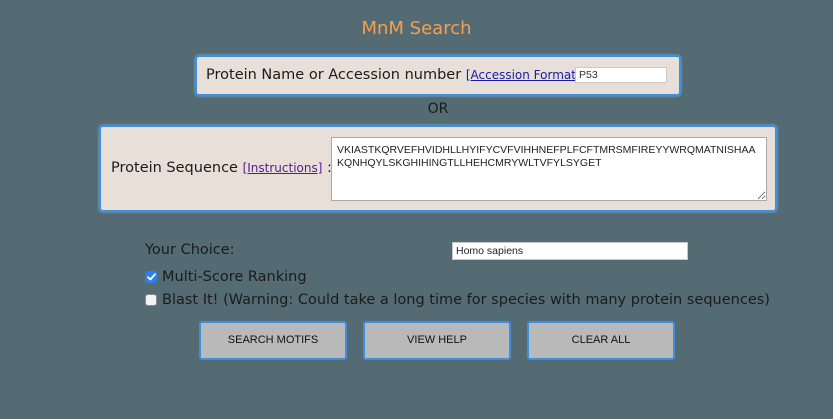 The image size is (833, 419). I want to click on protein-name-label: Protein Name or Accession number, so click(334, 75).